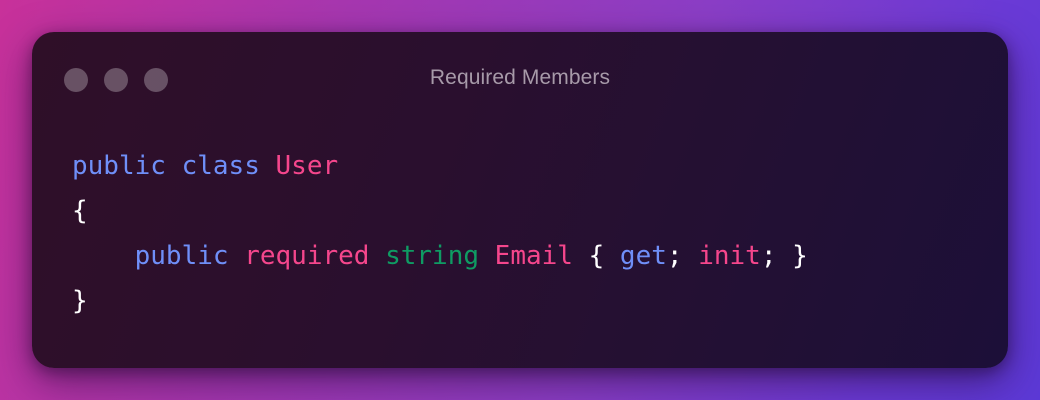 This screenshot has height=400, width=1040. What do you see at coordinates (533, 256) in the screenshot?
I see `property-name: Email` at bounding box center [533, 256].